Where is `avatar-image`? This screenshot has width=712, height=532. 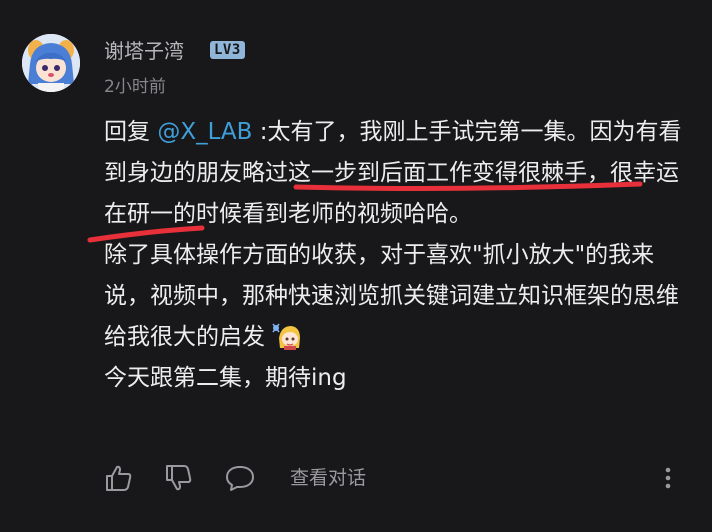 avatar-image is located at coordinates (51, 63).